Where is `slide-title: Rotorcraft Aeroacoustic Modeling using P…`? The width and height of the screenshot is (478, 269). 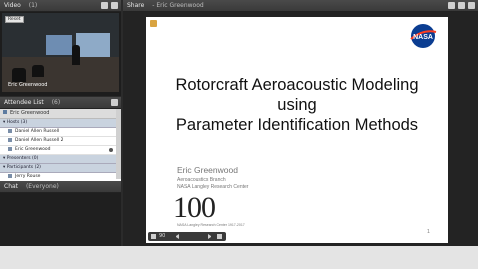 slide-title: Rotorcraft Aeroacoustic Modeling using P… is located at coordinates (297, 105).